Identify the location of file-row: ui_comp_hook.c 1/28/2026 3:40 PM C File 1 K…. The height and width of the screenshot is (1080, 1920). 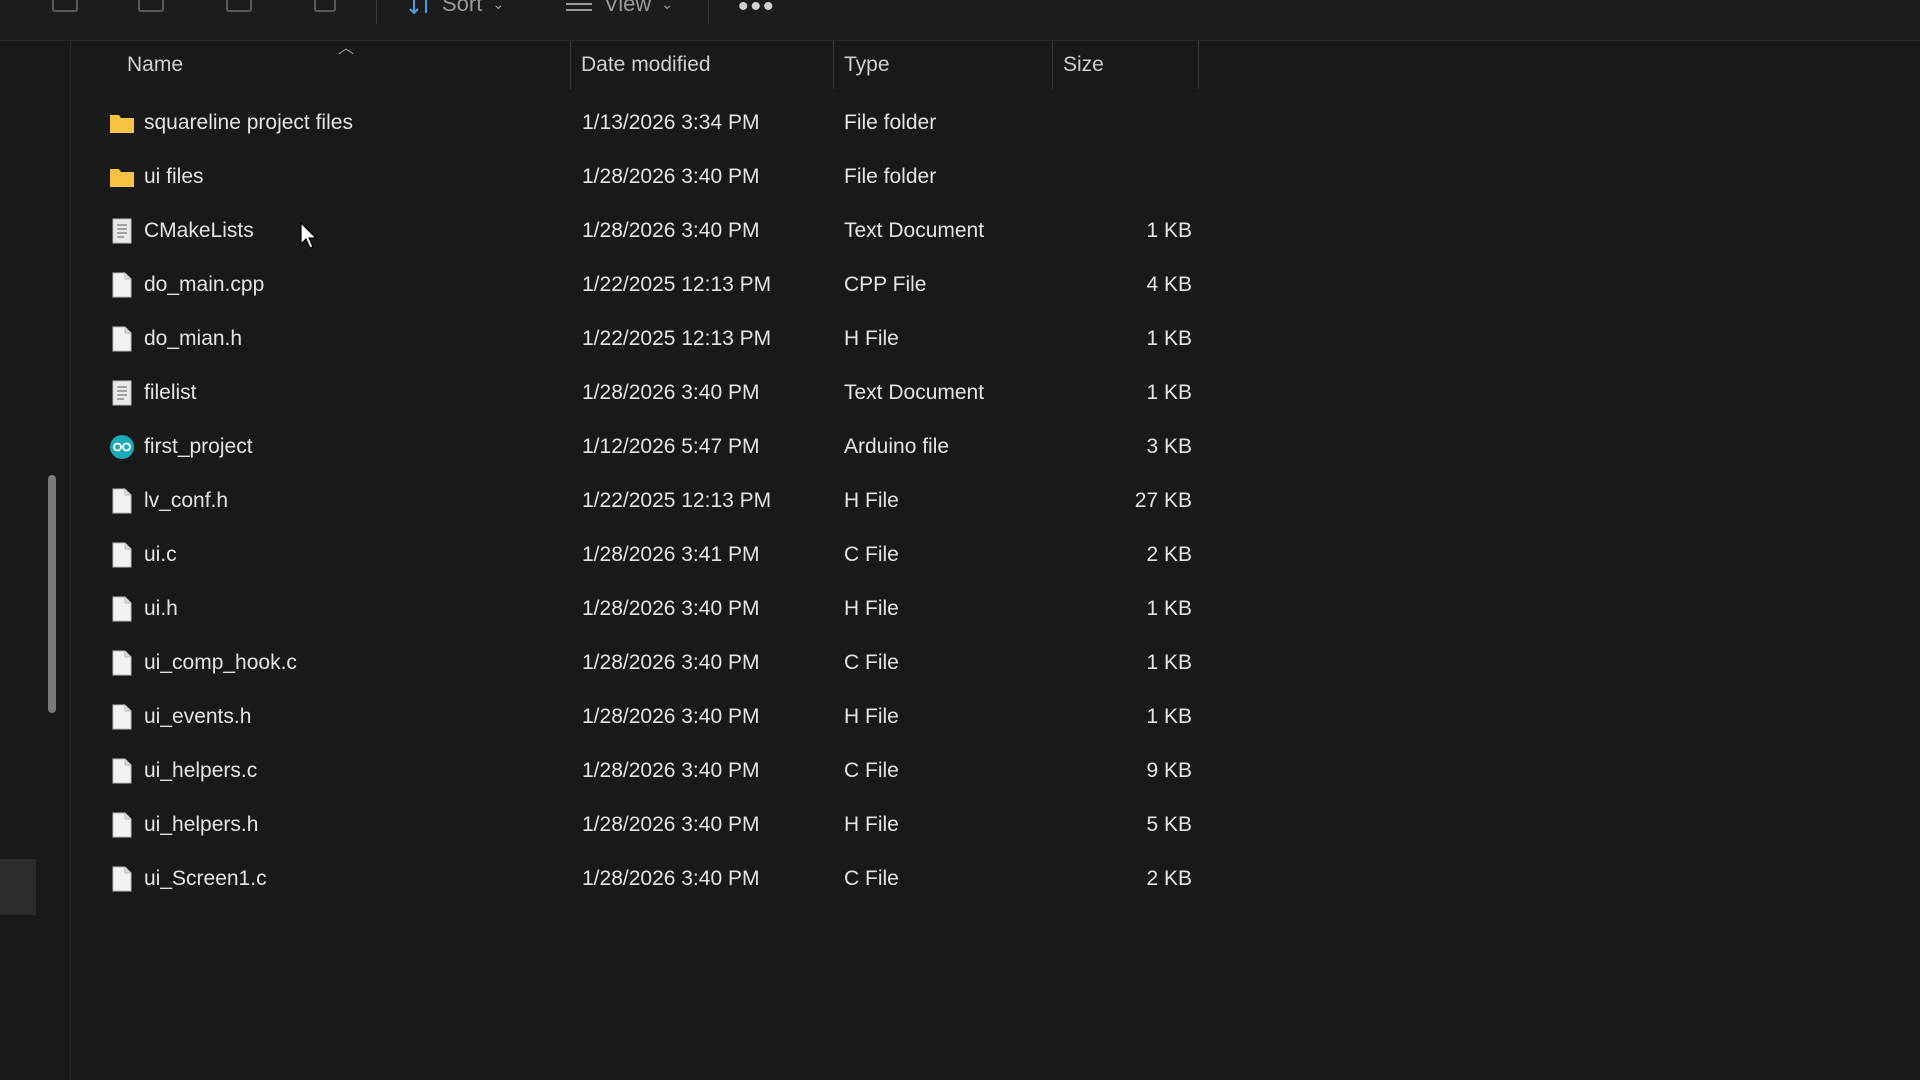
(636, 663).